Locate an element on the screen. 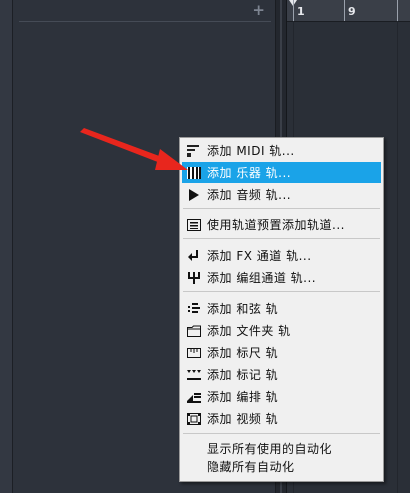 The width and height of the screenshot is (410, 493). instrument-track-icon is located at coordinates (194, 172).